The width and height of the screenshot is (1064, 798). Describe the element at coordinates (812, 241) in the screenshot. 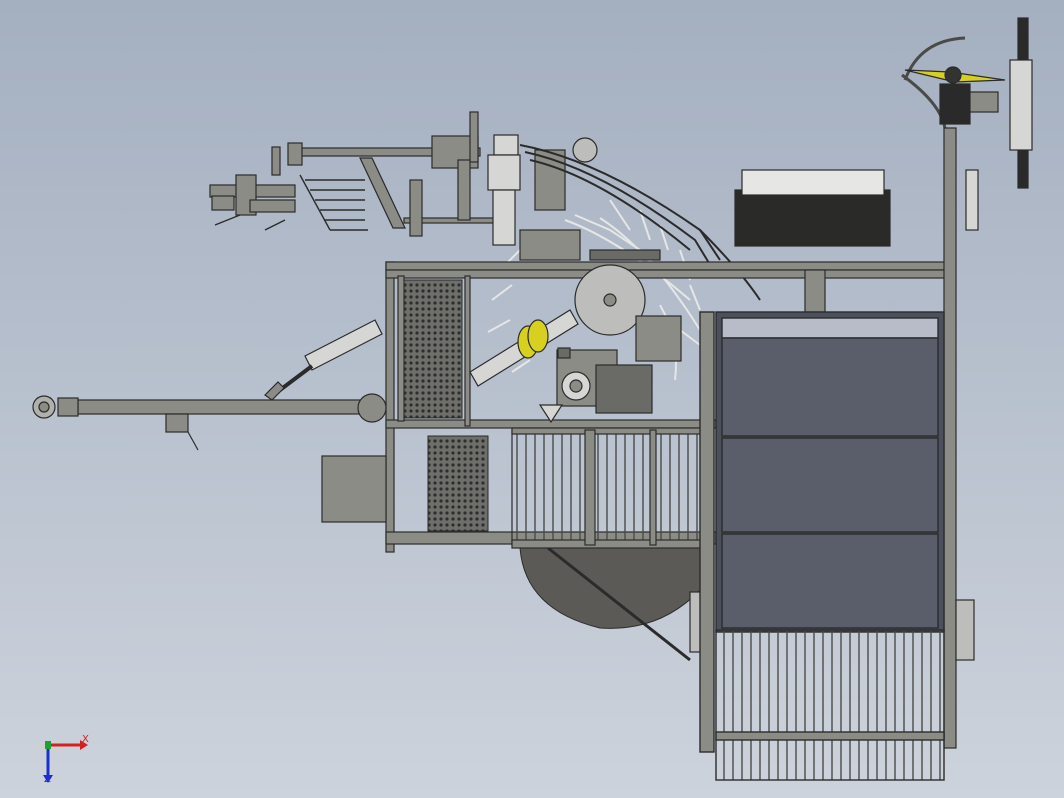

I see `roller-box` at that location.